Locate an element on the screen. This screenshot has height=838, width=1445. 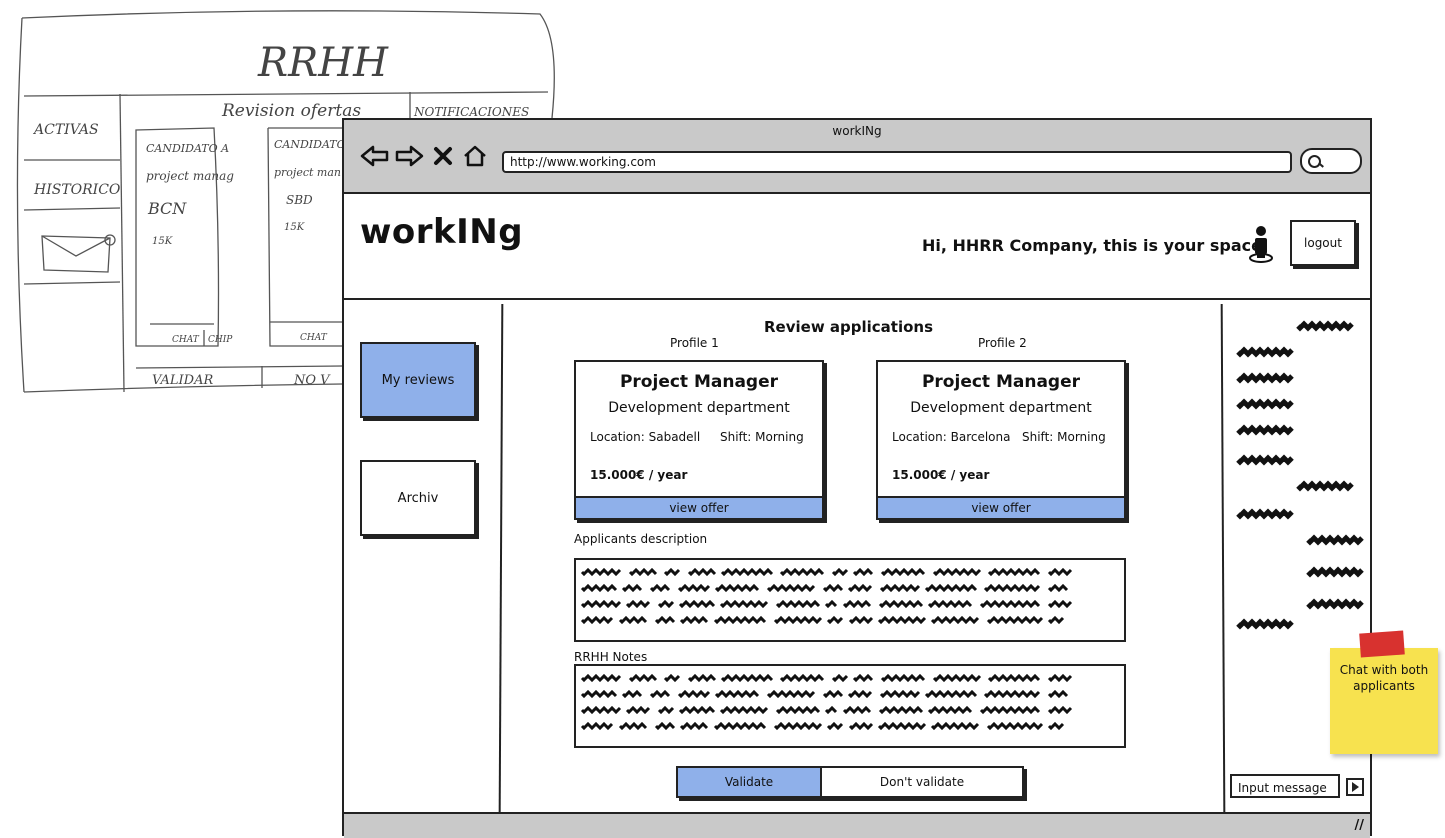
sketch-candidate-a-salary: 15K is located at coordinates (162, 241).